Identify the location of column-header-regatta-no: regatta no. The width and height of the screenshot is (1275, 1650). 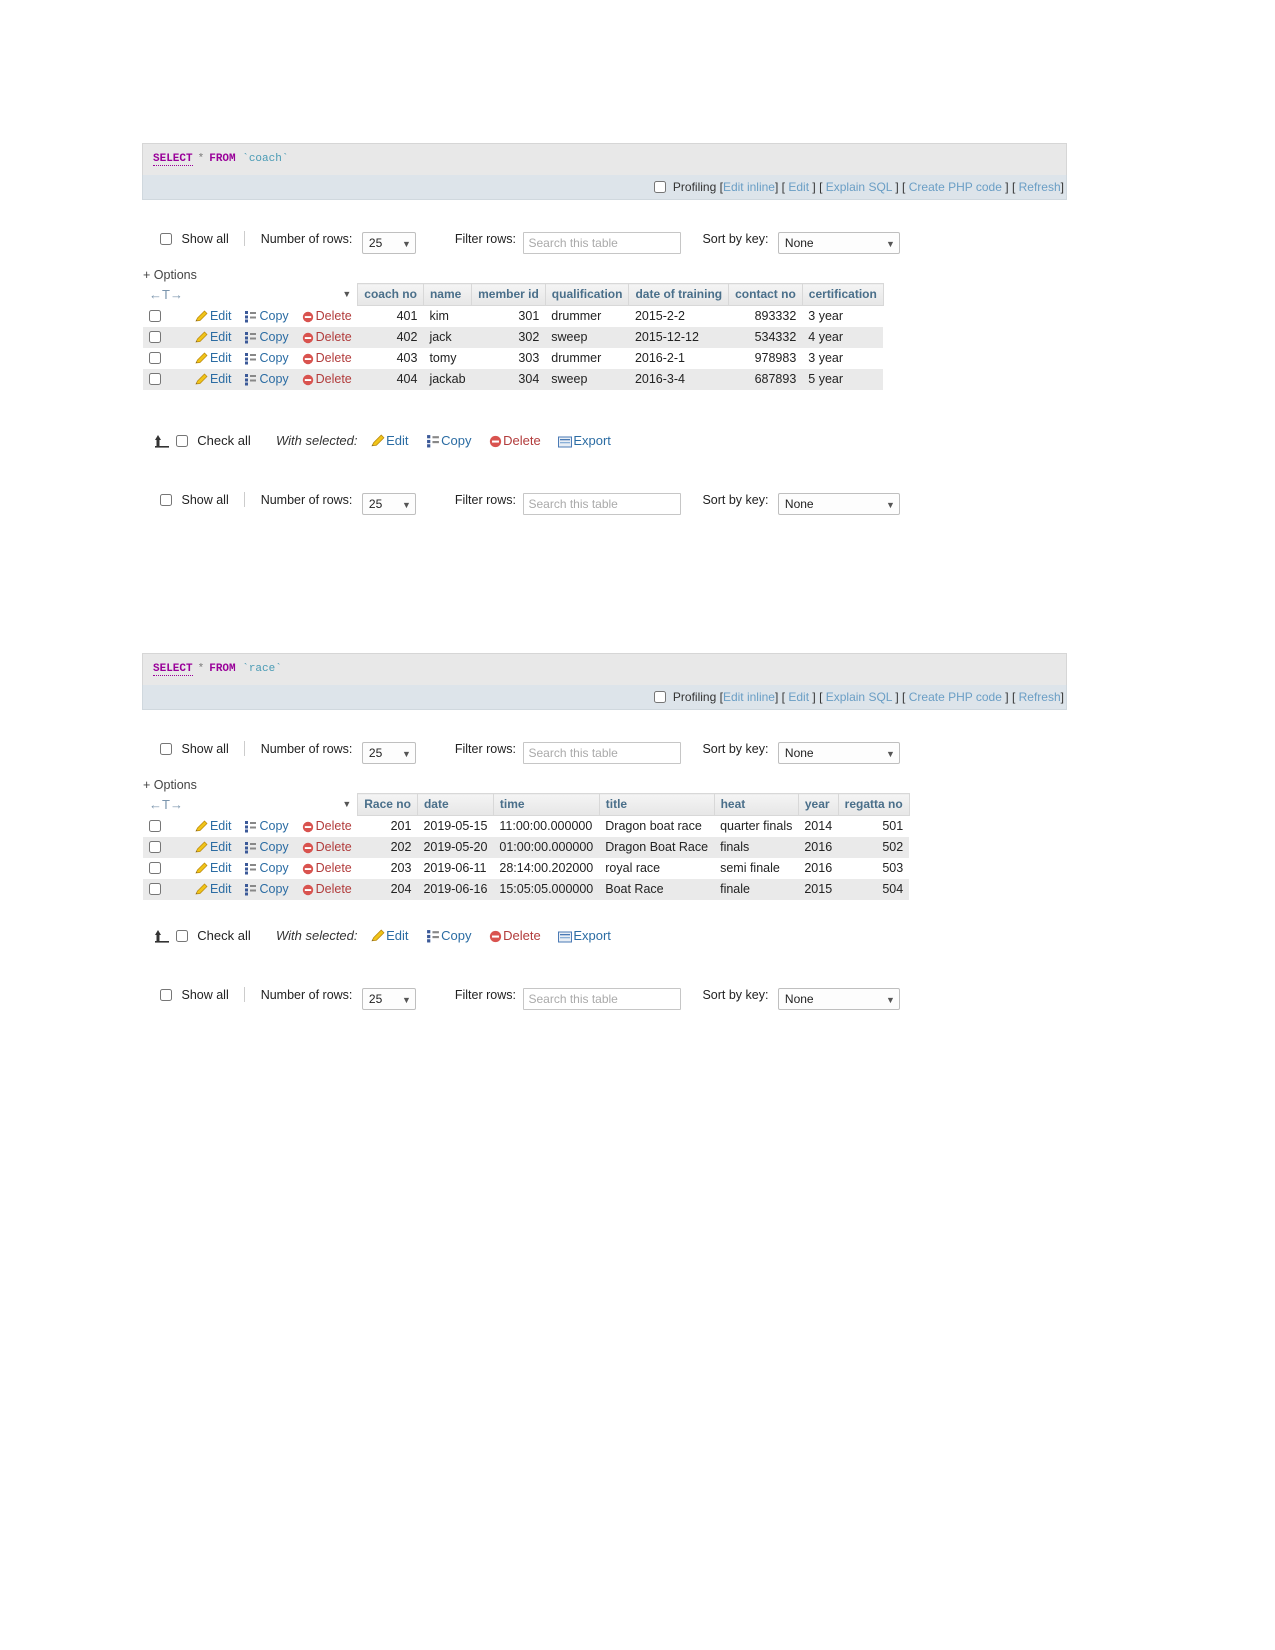
(873, 804).